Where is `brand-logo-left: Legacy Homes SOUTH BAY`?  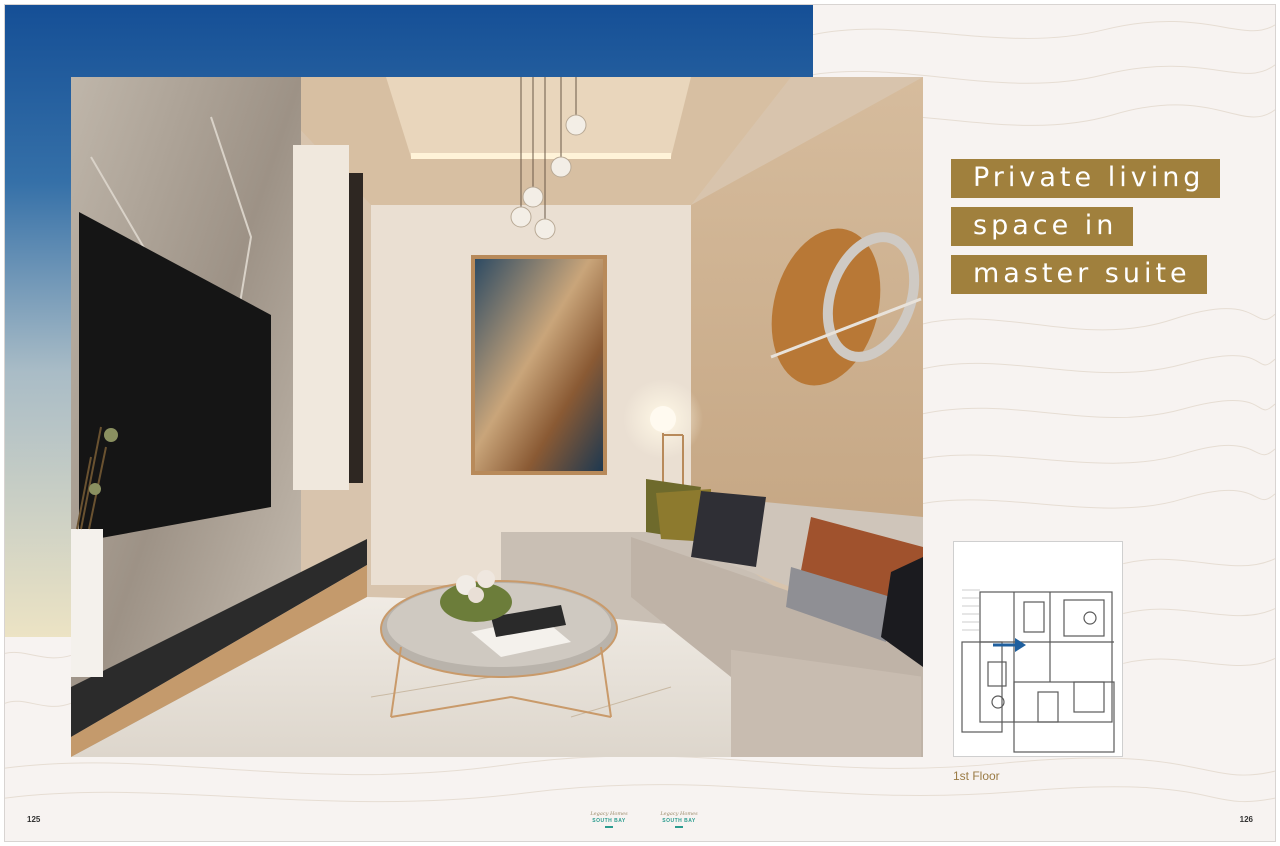 brand-logo-left: Legacy Homes SOUTH BAY is located at coordinates (609, 822).